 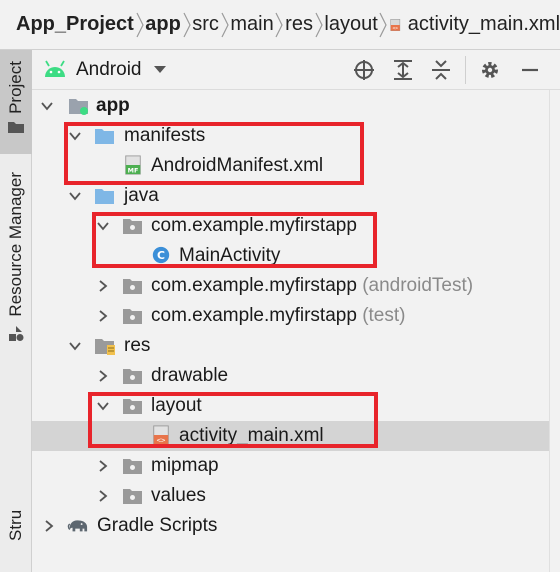 I want to click on scrollbar, so click(x=554, y=331).